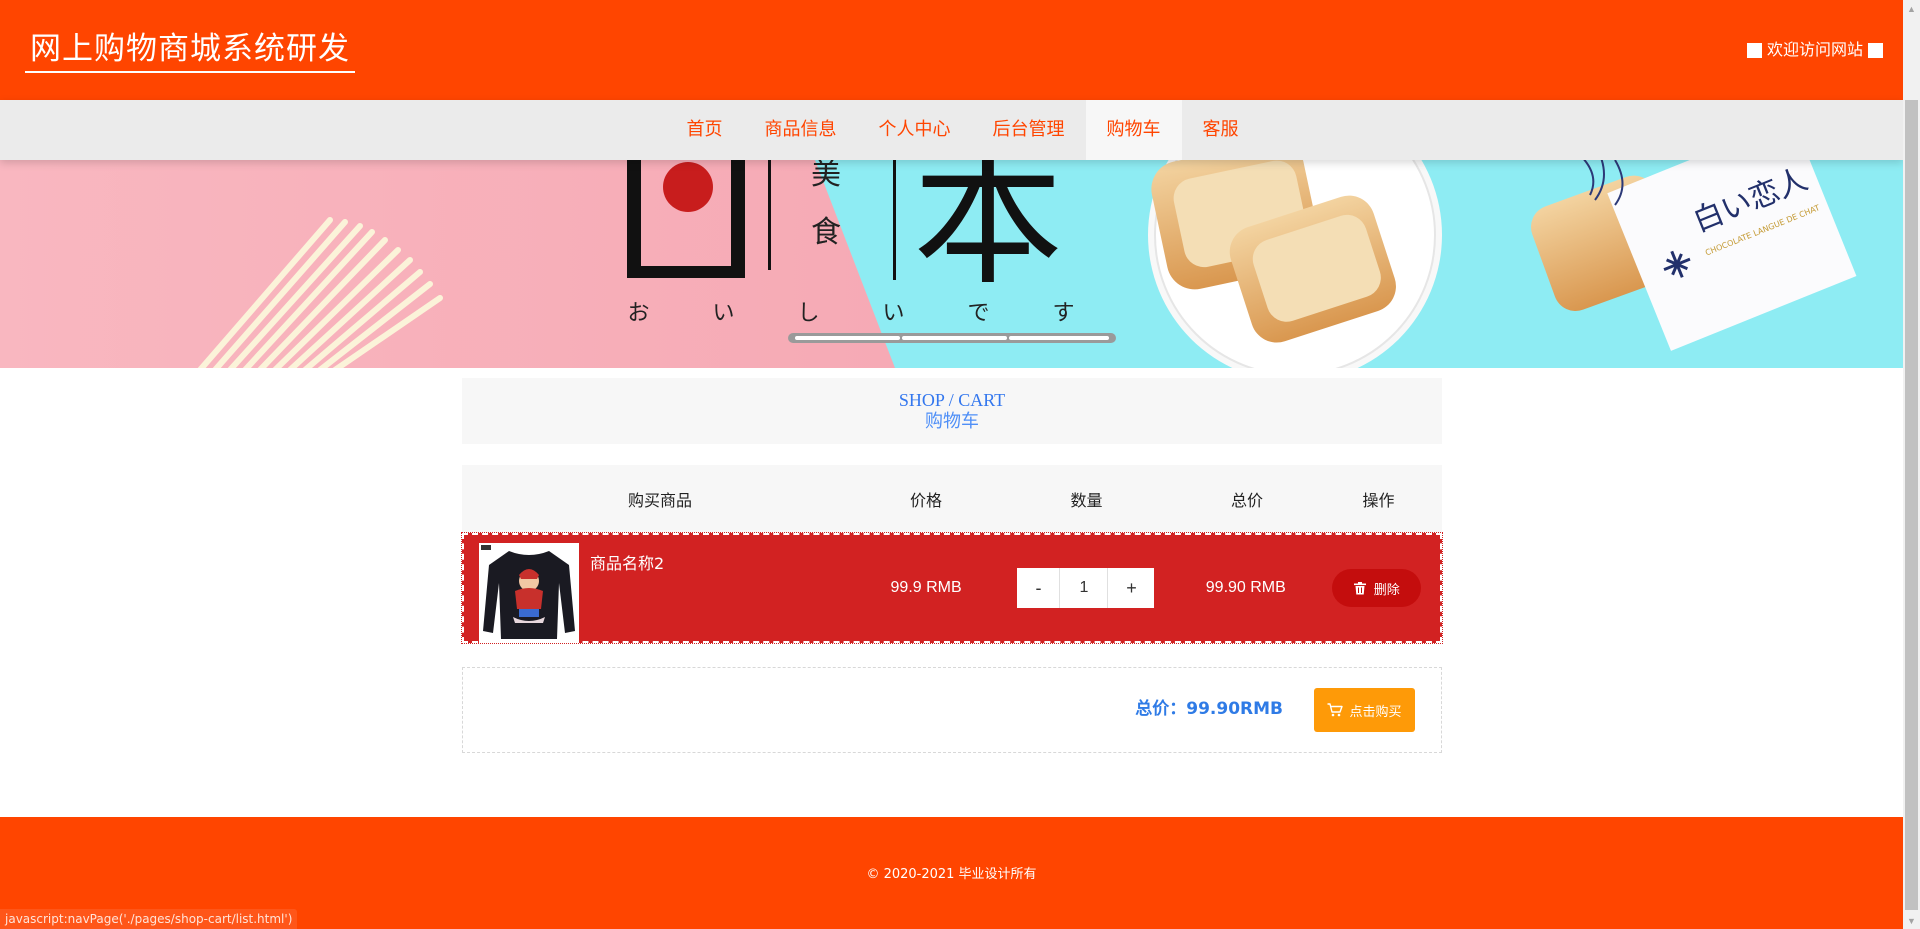 This screenshot has height=929, width=1920. Describe the element at coordinates (826, 232) in the screenshot. I see `banner-char-food: 食` at that location.